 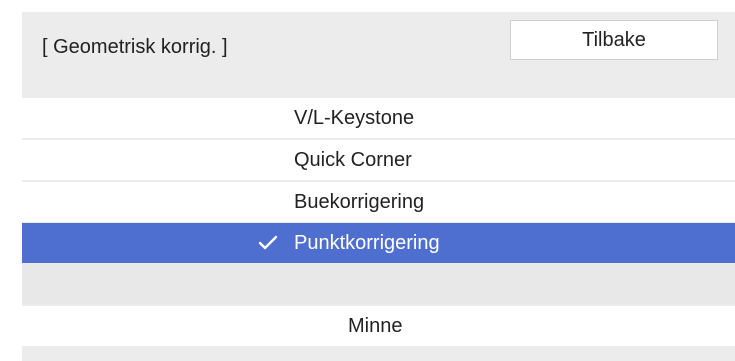 I want to click on menu-item-label: Quick Corner, so click(x=353, y=160).